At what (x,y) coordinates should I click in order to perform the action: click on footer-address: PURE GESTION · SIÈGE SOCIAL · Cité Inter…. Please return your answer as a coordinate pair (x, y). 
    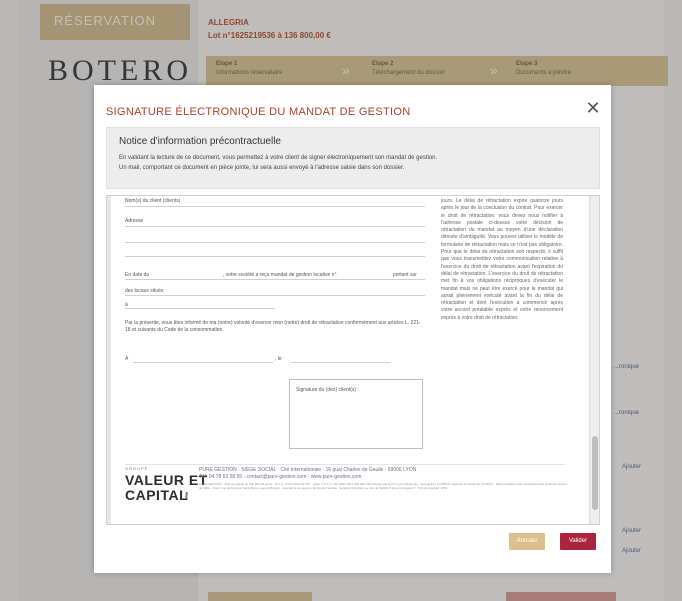
    Looking at the image, I should click on (308, 470).